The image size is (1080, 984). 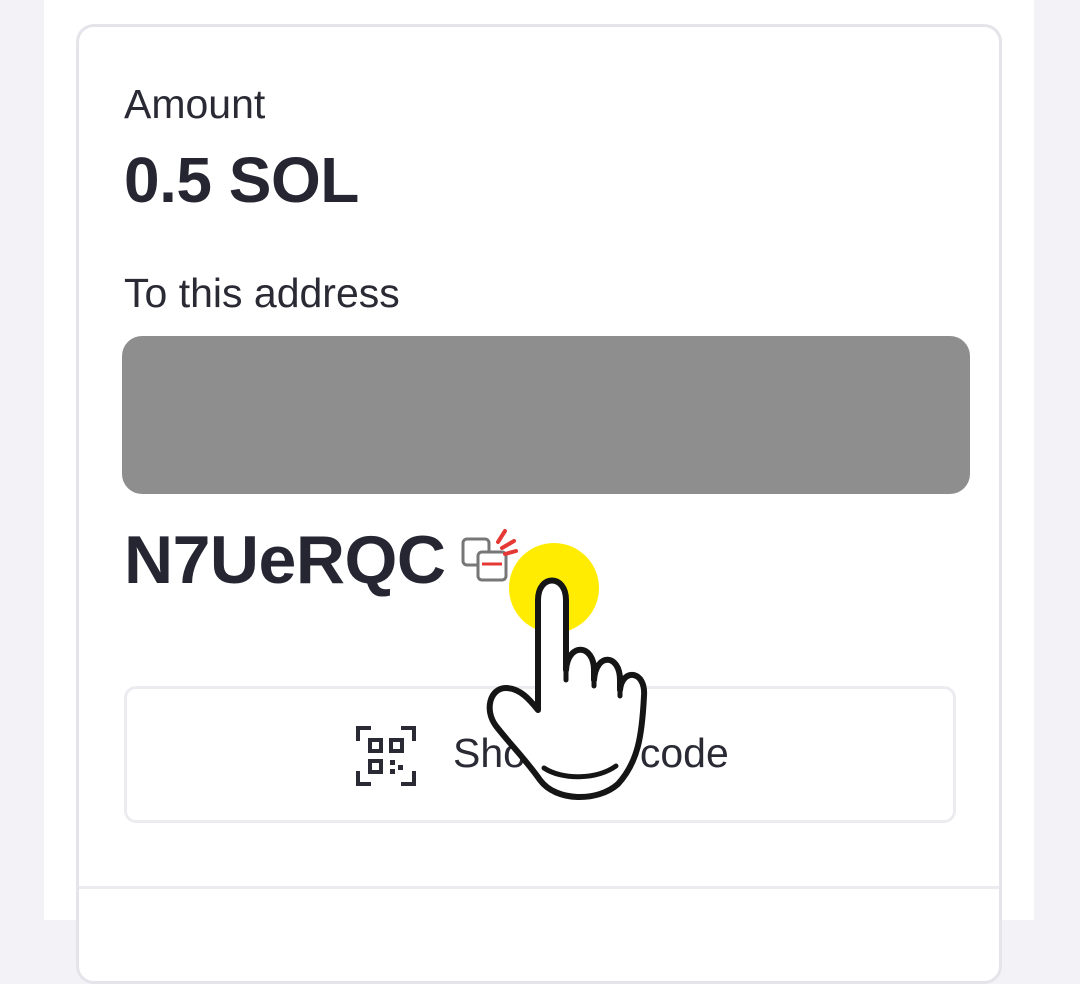 I want to click on redacted-address-block, so click(x=546, y=415).